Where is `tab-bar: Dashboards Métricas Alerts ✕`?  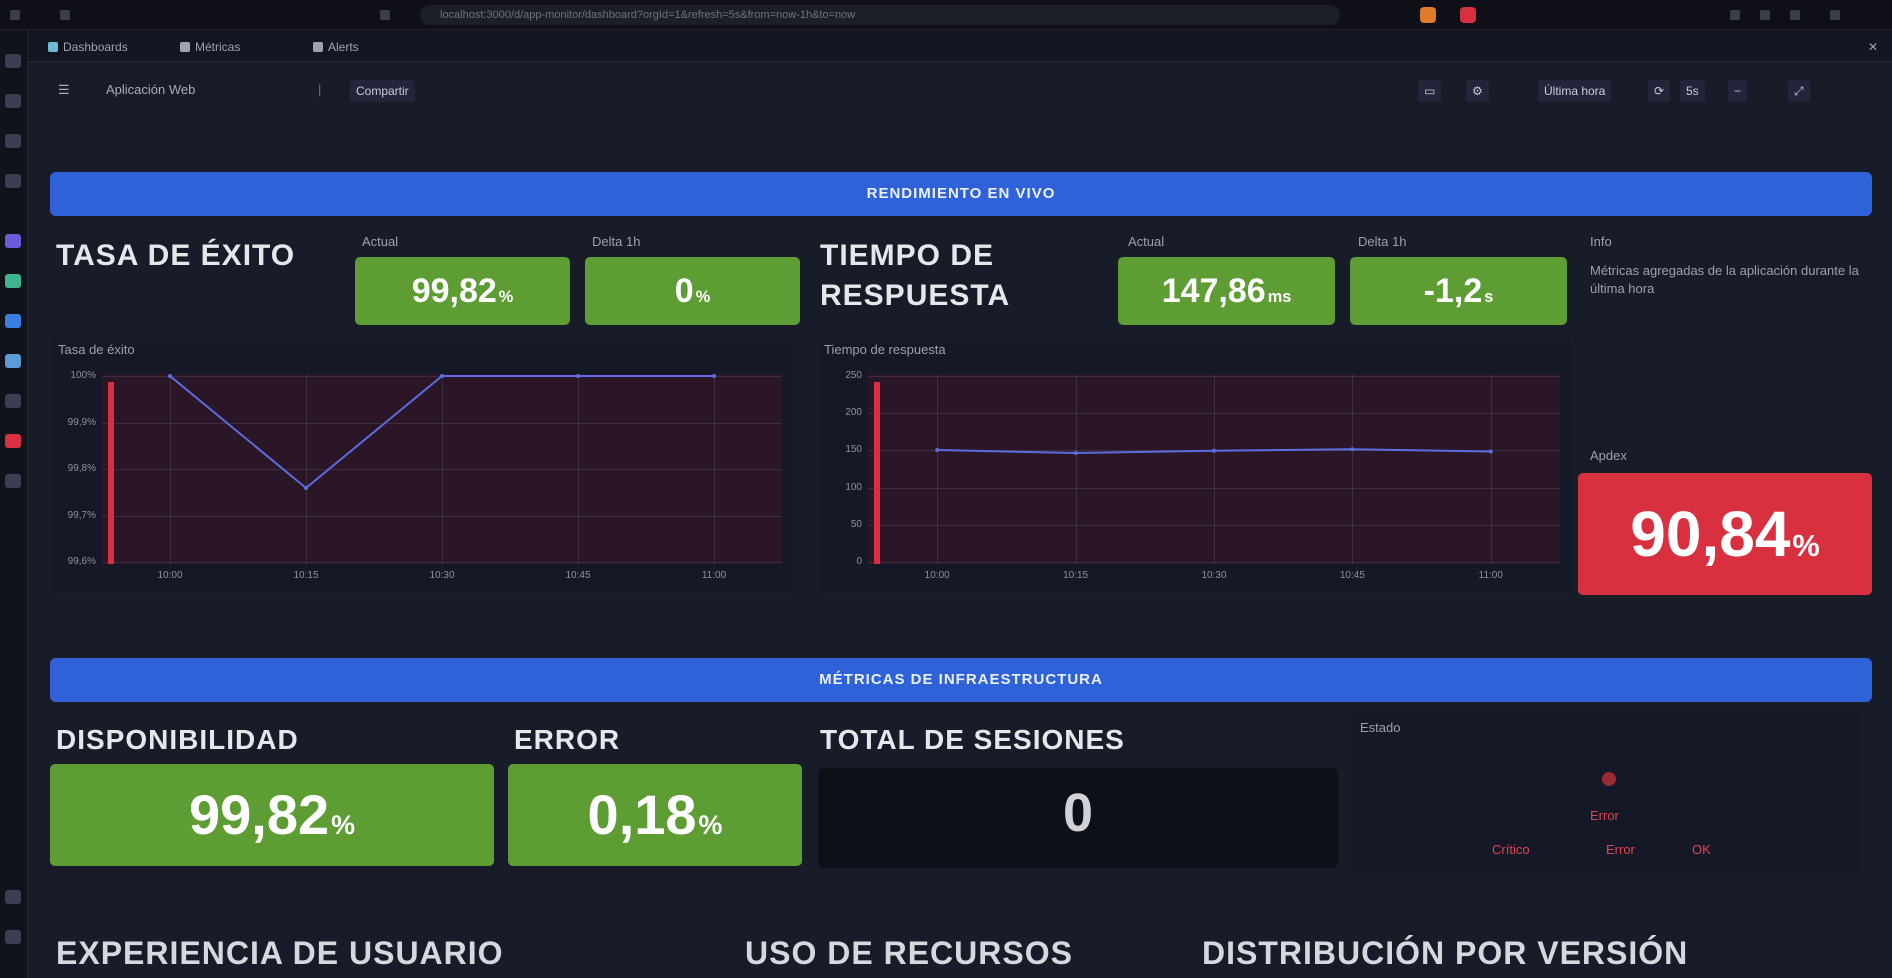 tab-bar: Dashboards Métricas Alerts ✕ is located at coordinates (960, 46).